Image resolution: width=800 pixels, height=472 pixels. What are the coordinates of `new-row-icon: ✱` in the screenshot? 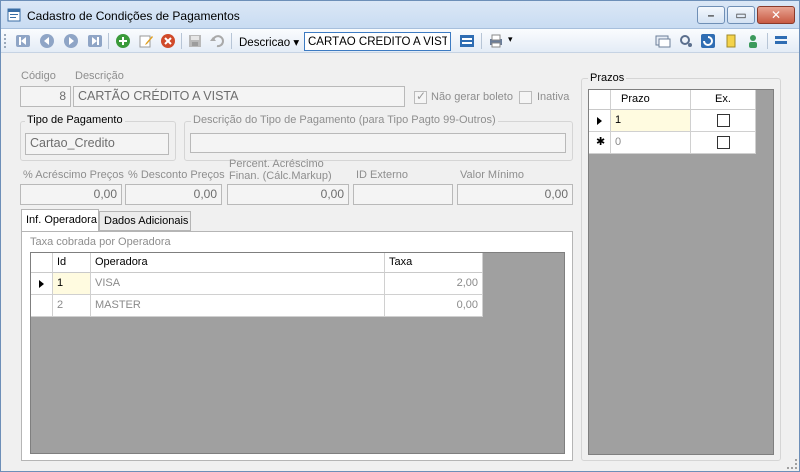 It's located at (601, 142).